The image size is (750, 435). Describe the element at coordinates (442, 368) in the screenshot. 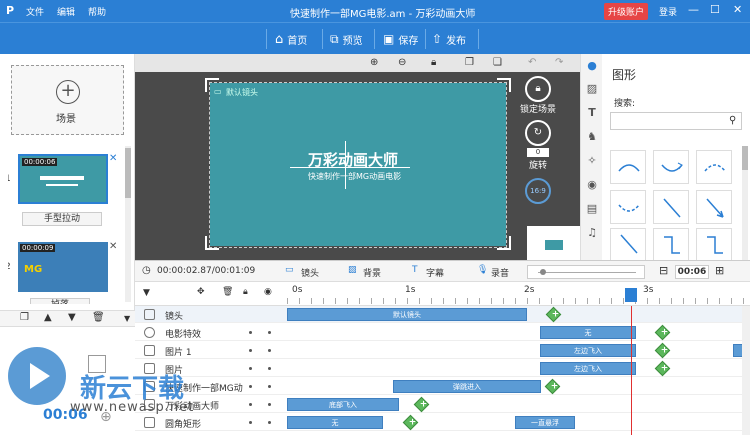

I see `track-image: 图片 左边飞入` at that location.